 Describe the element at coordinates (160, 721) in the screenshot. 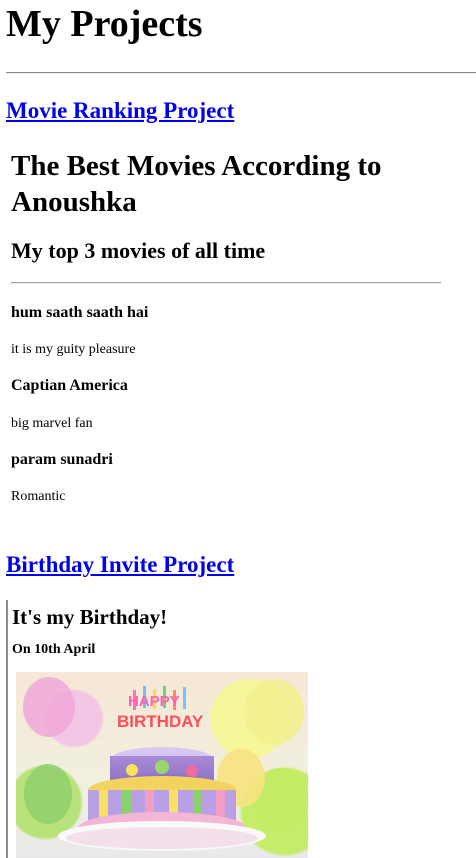

I see `cake-topper-text-2: BIRTHDAY` at that location.